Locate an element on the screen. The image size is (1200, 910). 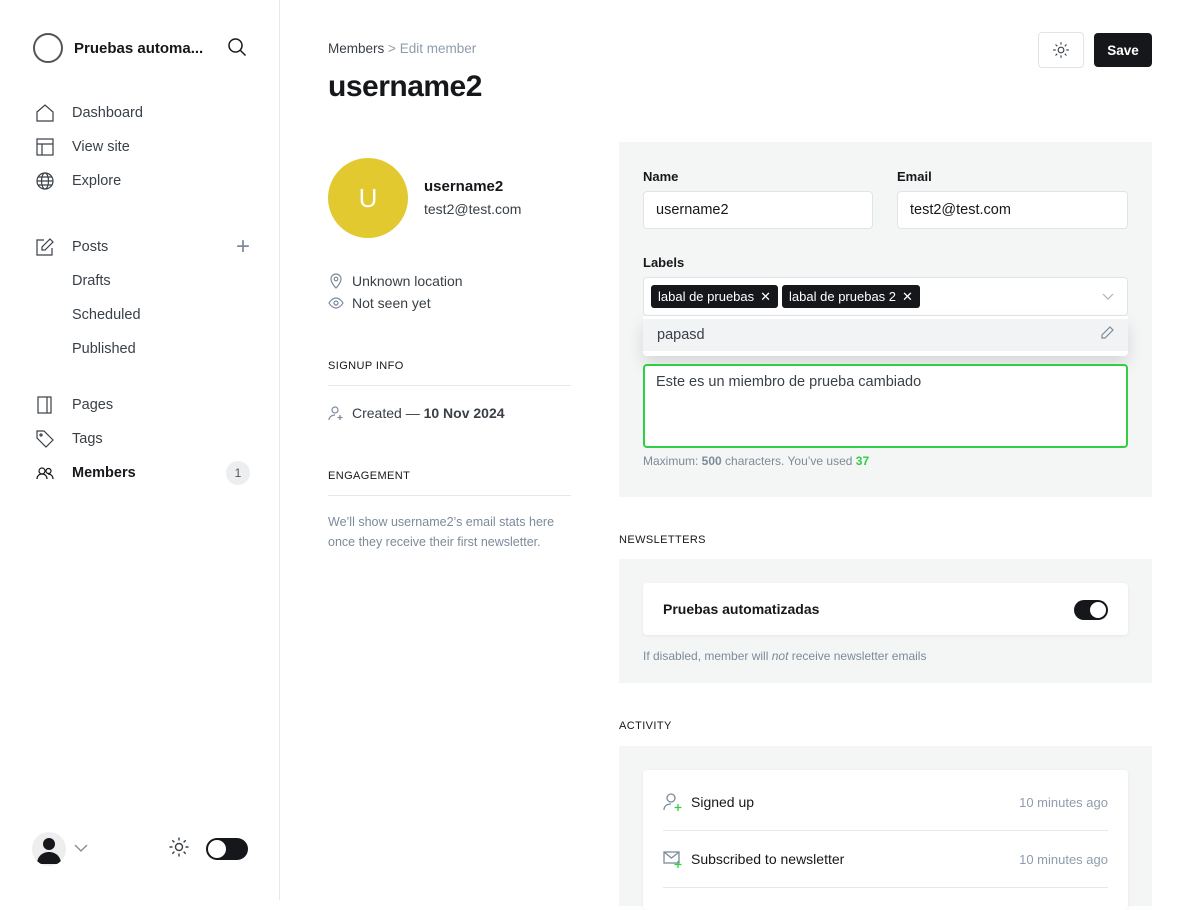
labels-select: labal de pruebas ✕ labal de pruebas 2 ✕ is located at coordinates (885, 296).